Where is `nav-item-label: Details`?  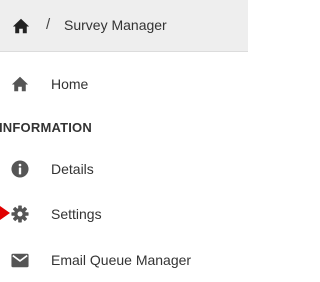 nav-item-label: Details is located at coordinates (72, 169).